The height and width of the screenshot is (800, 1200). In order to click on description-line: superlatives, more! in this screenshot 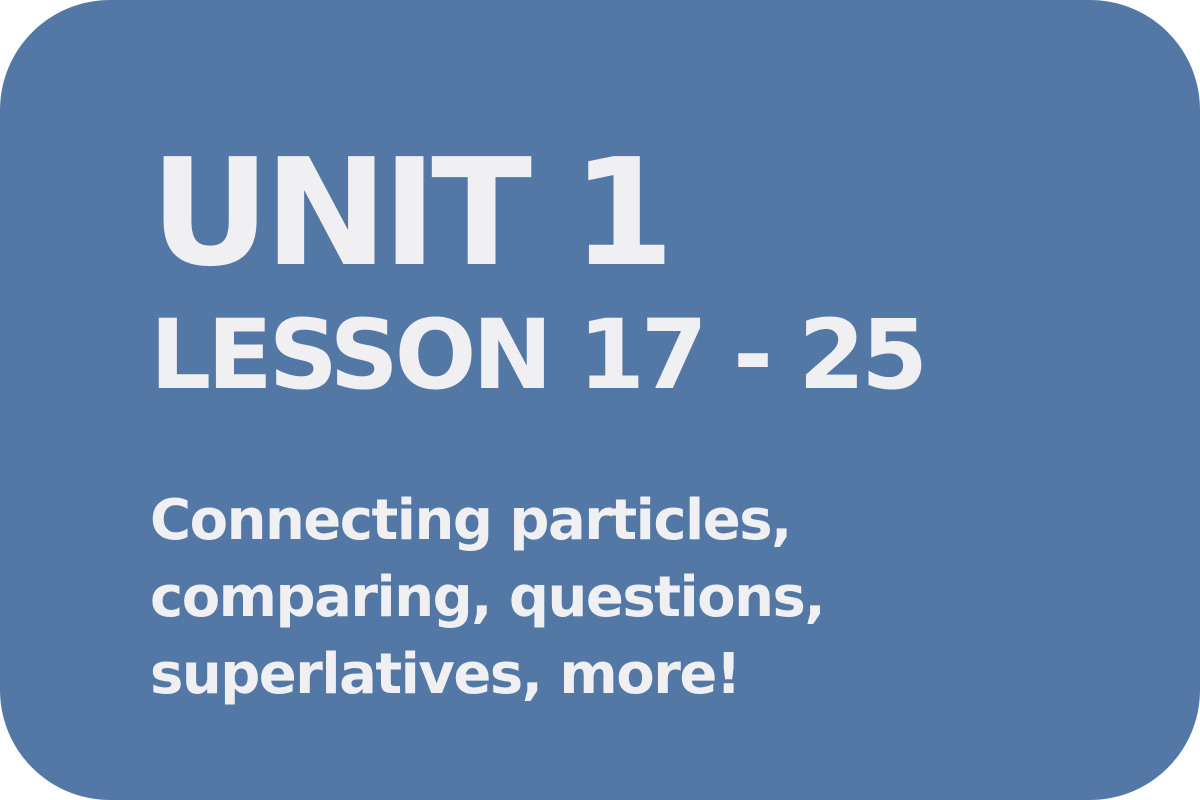, I will do `click(445, 674)`.